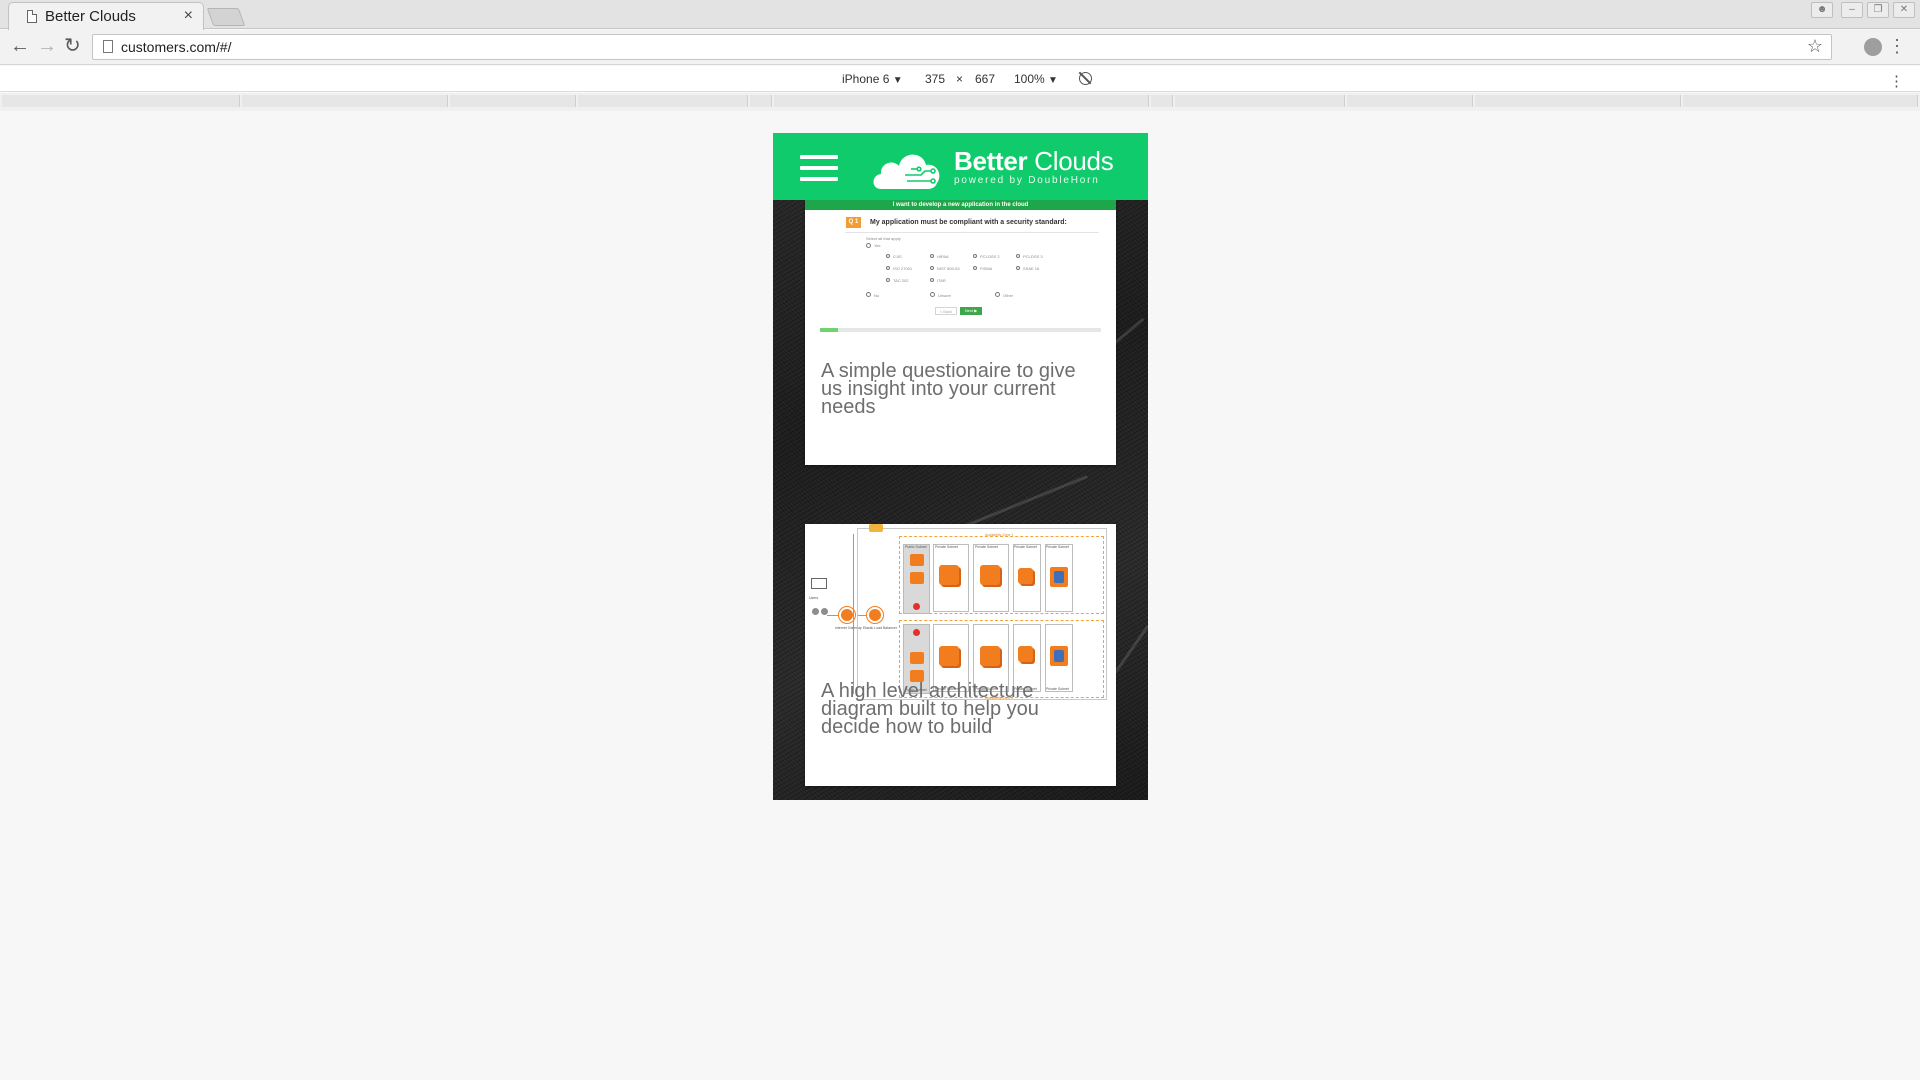 The height and width of the screenshot is (1080, 1920). Describe the element at coordinates (1053, 80) in the screenshot. I see `chevron-down-icon: ▼` at that location.